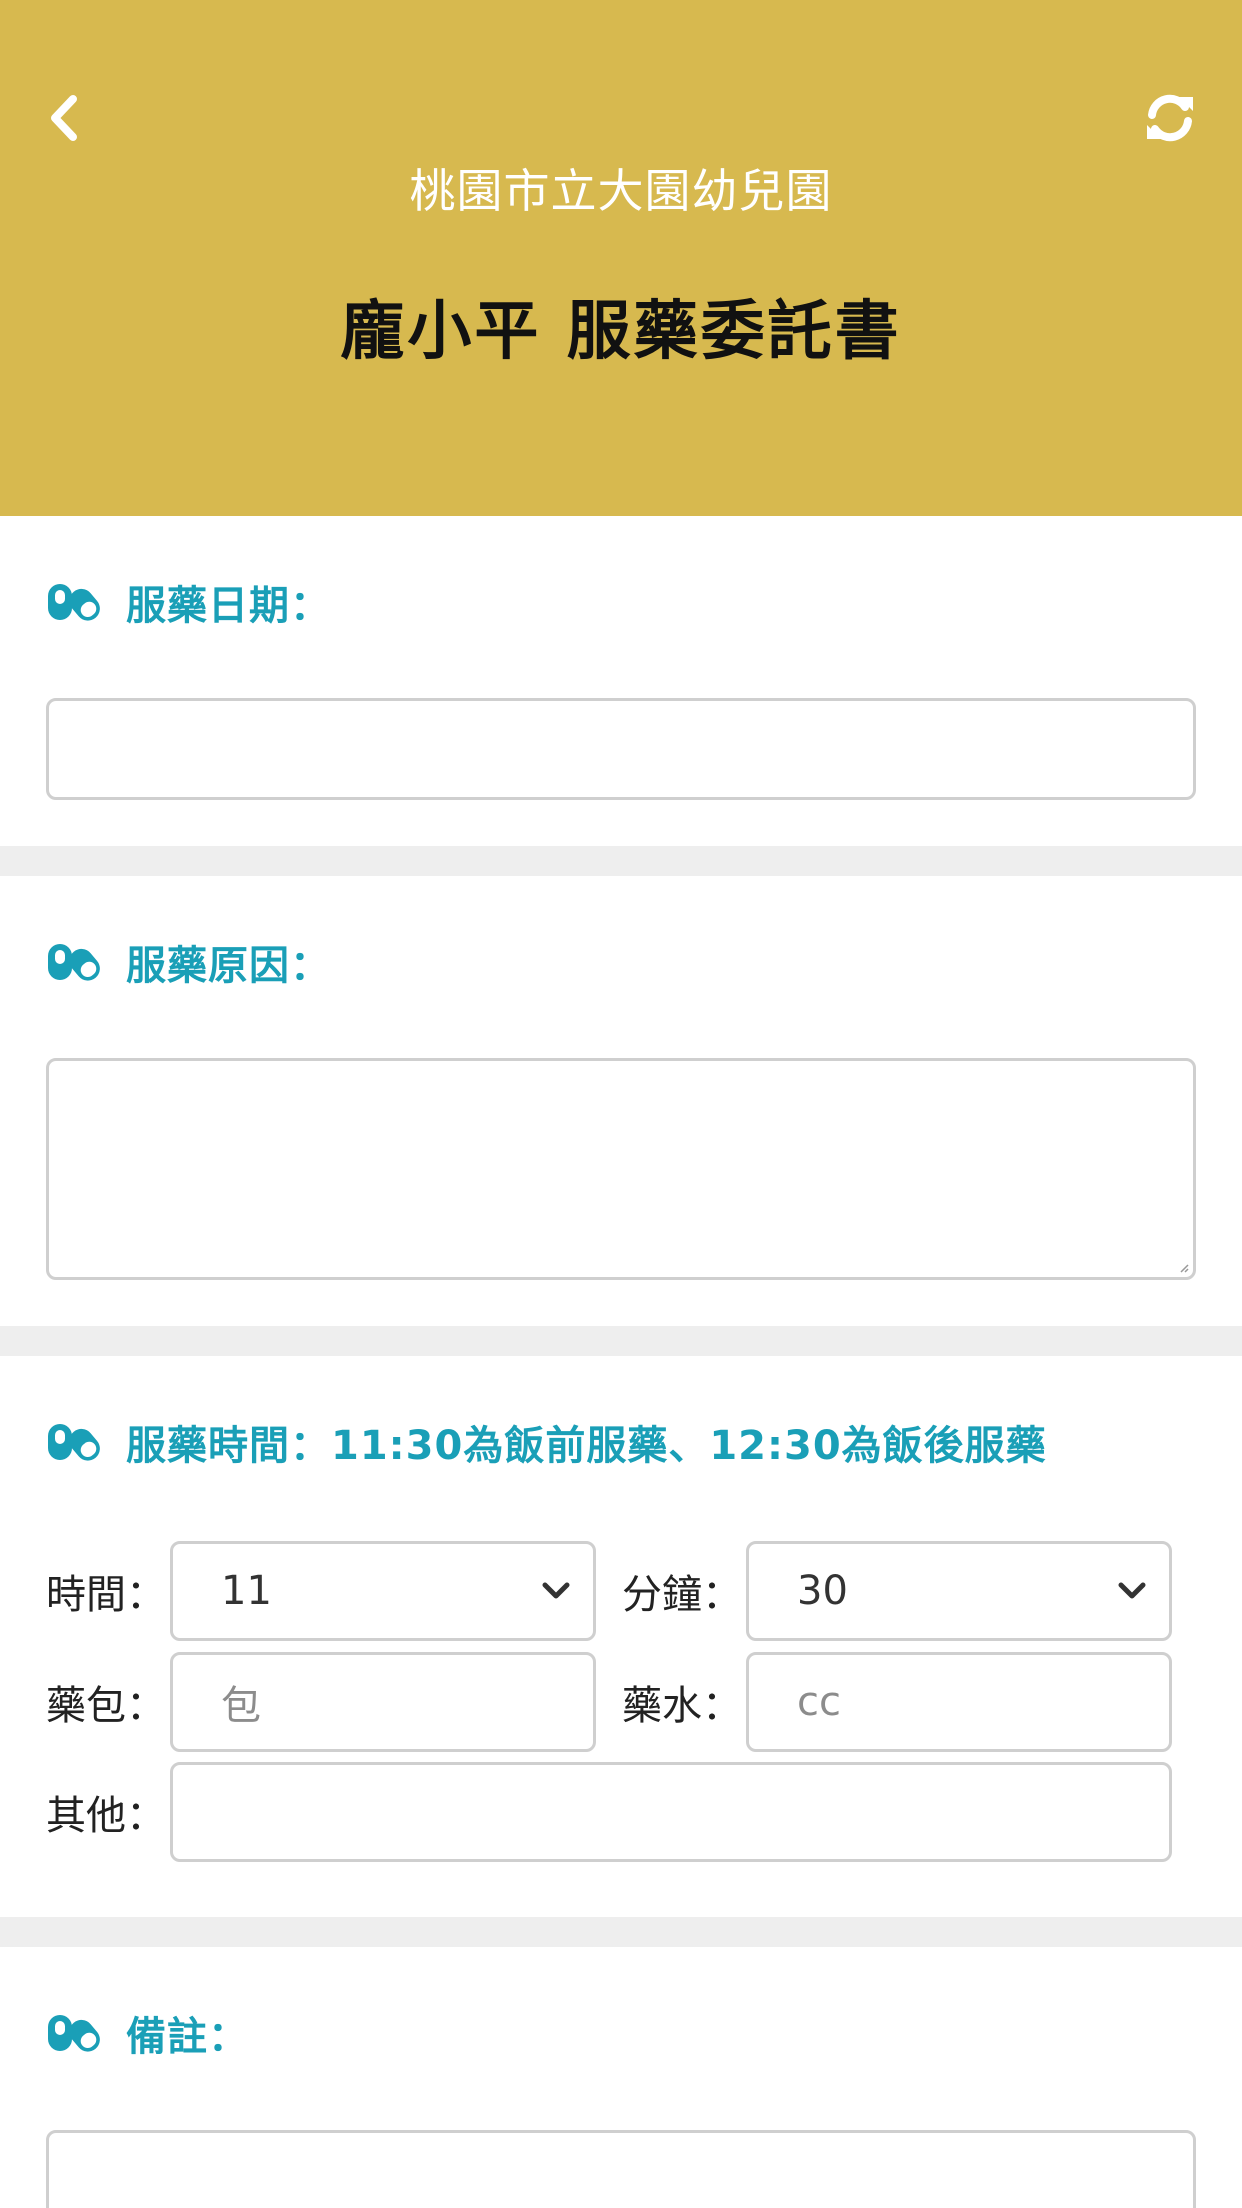 Image resolution: width=1242 pixels, height=2208 pixels. I want to click on section-header-date: 服藥日期：, so click(188, 602).